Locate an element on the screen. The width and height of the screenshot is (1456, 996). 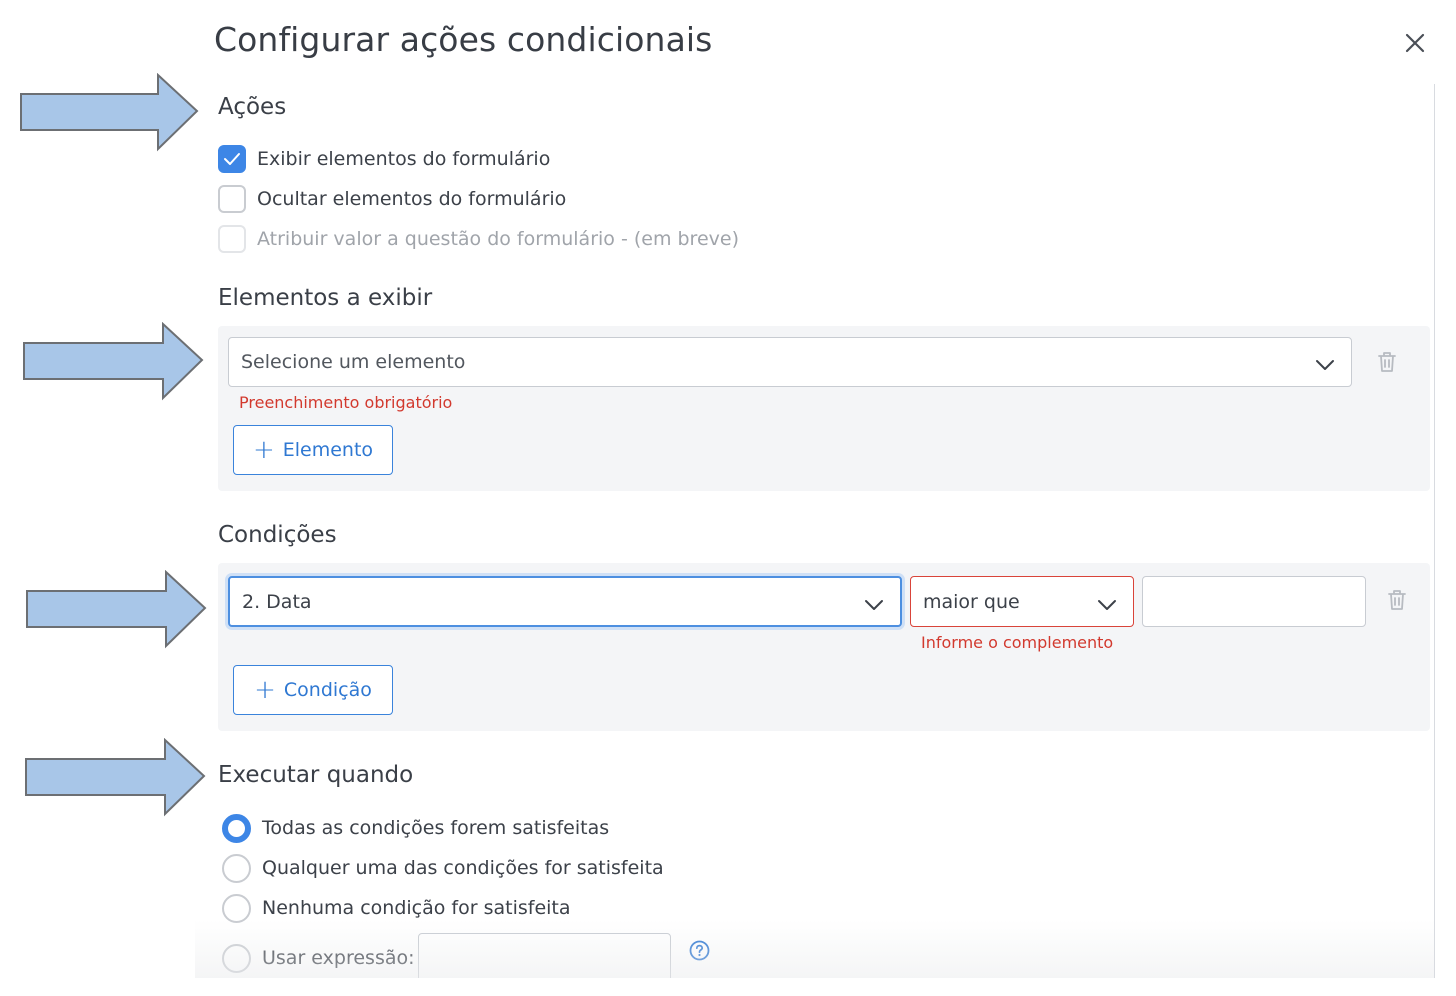
element-error-message: Preenchimento obrigatório is located at coordinates (346, 402).